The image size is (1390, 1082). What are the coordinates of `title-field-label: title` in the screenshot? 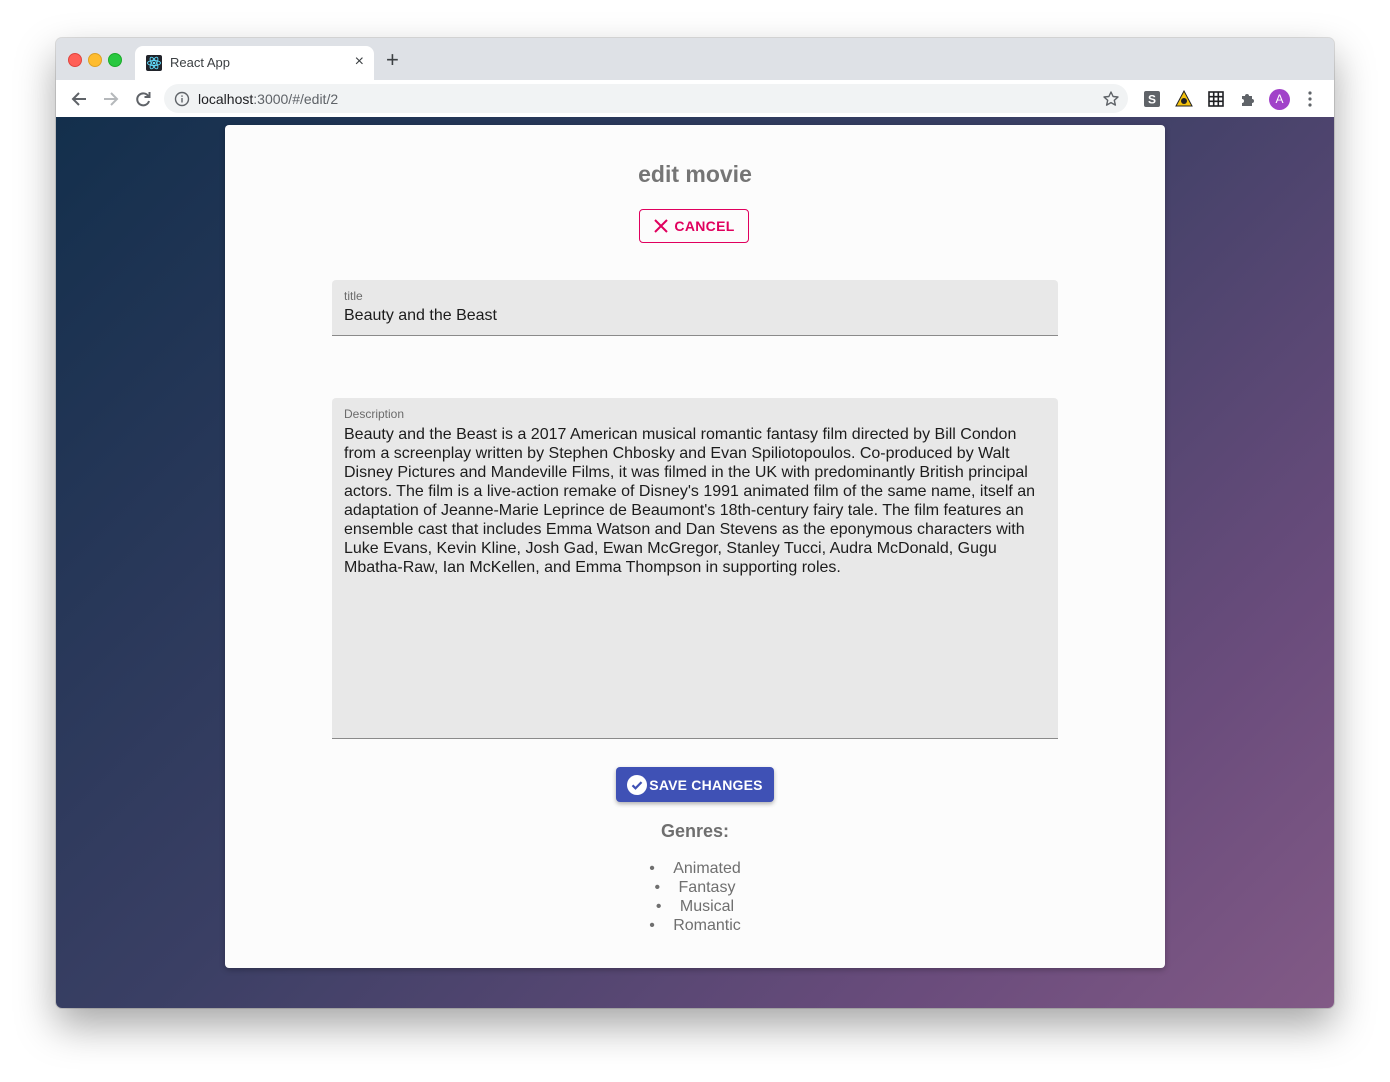 It's located at (353, 296).